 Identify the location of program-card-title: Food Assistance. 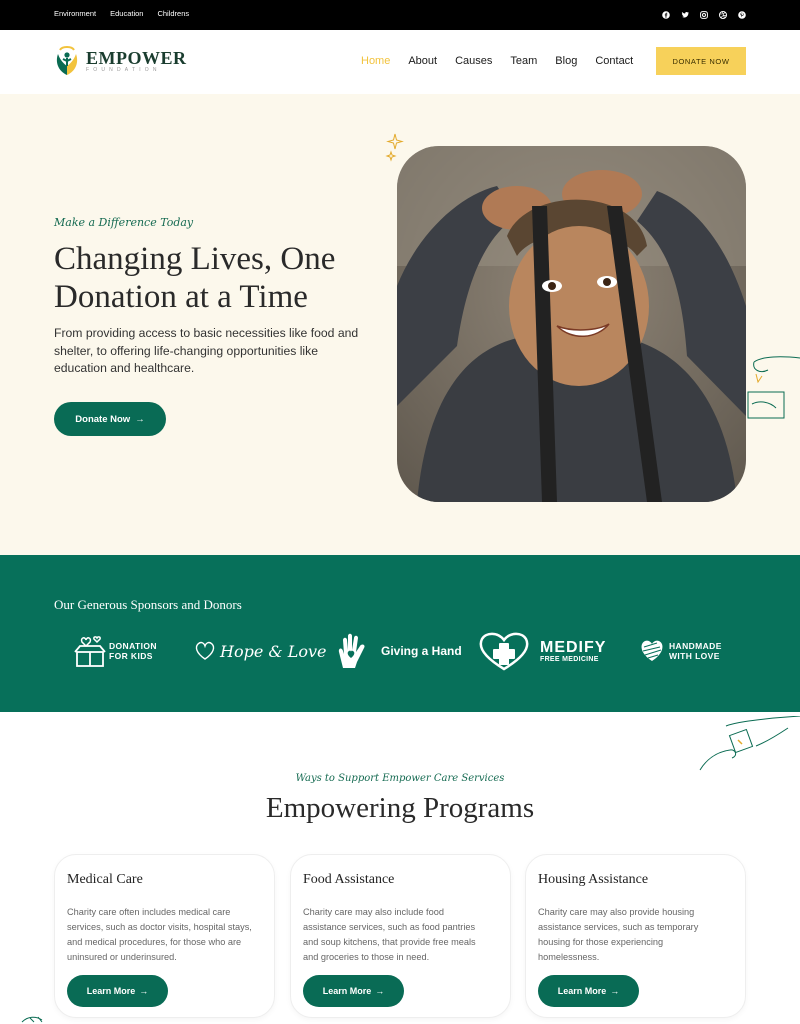
(349, 879).